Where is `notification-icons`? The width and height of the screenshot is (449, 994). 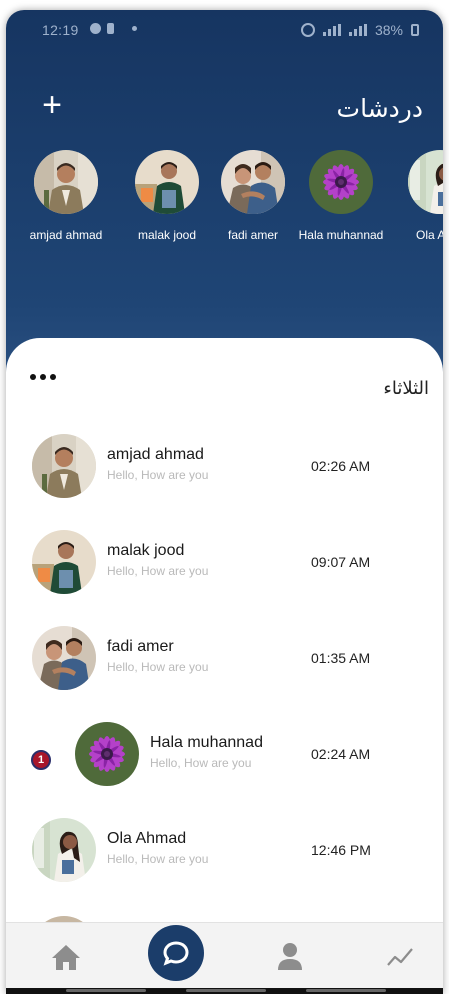
notification-icons is located at coordinates (113, 28).